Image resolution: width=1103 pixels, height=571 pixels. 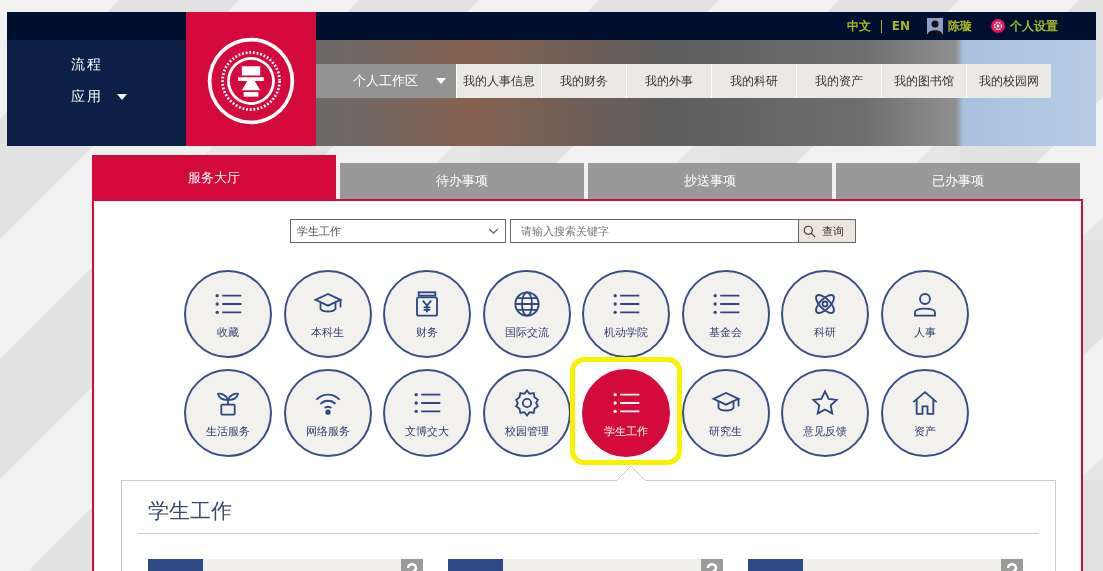 I want to click on service-button: 人事, so click(x=924, y=314).